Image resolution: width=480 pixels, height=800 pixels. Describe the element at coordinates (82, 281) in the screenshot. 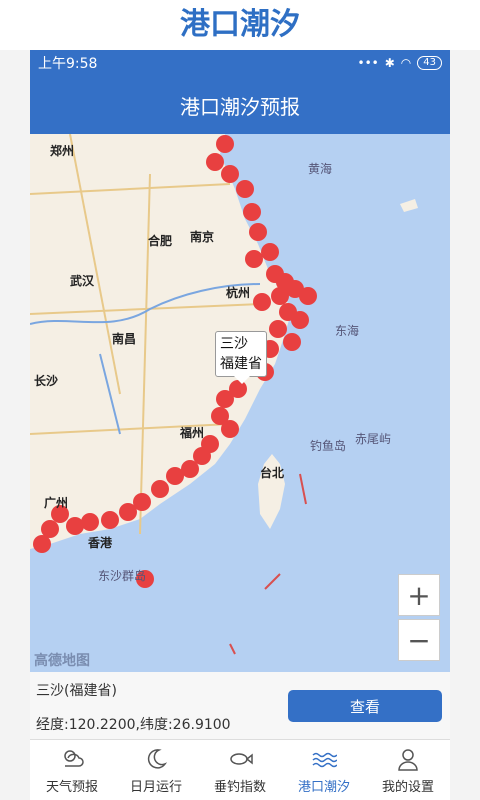

I see `city-label: 武汉` at that location.